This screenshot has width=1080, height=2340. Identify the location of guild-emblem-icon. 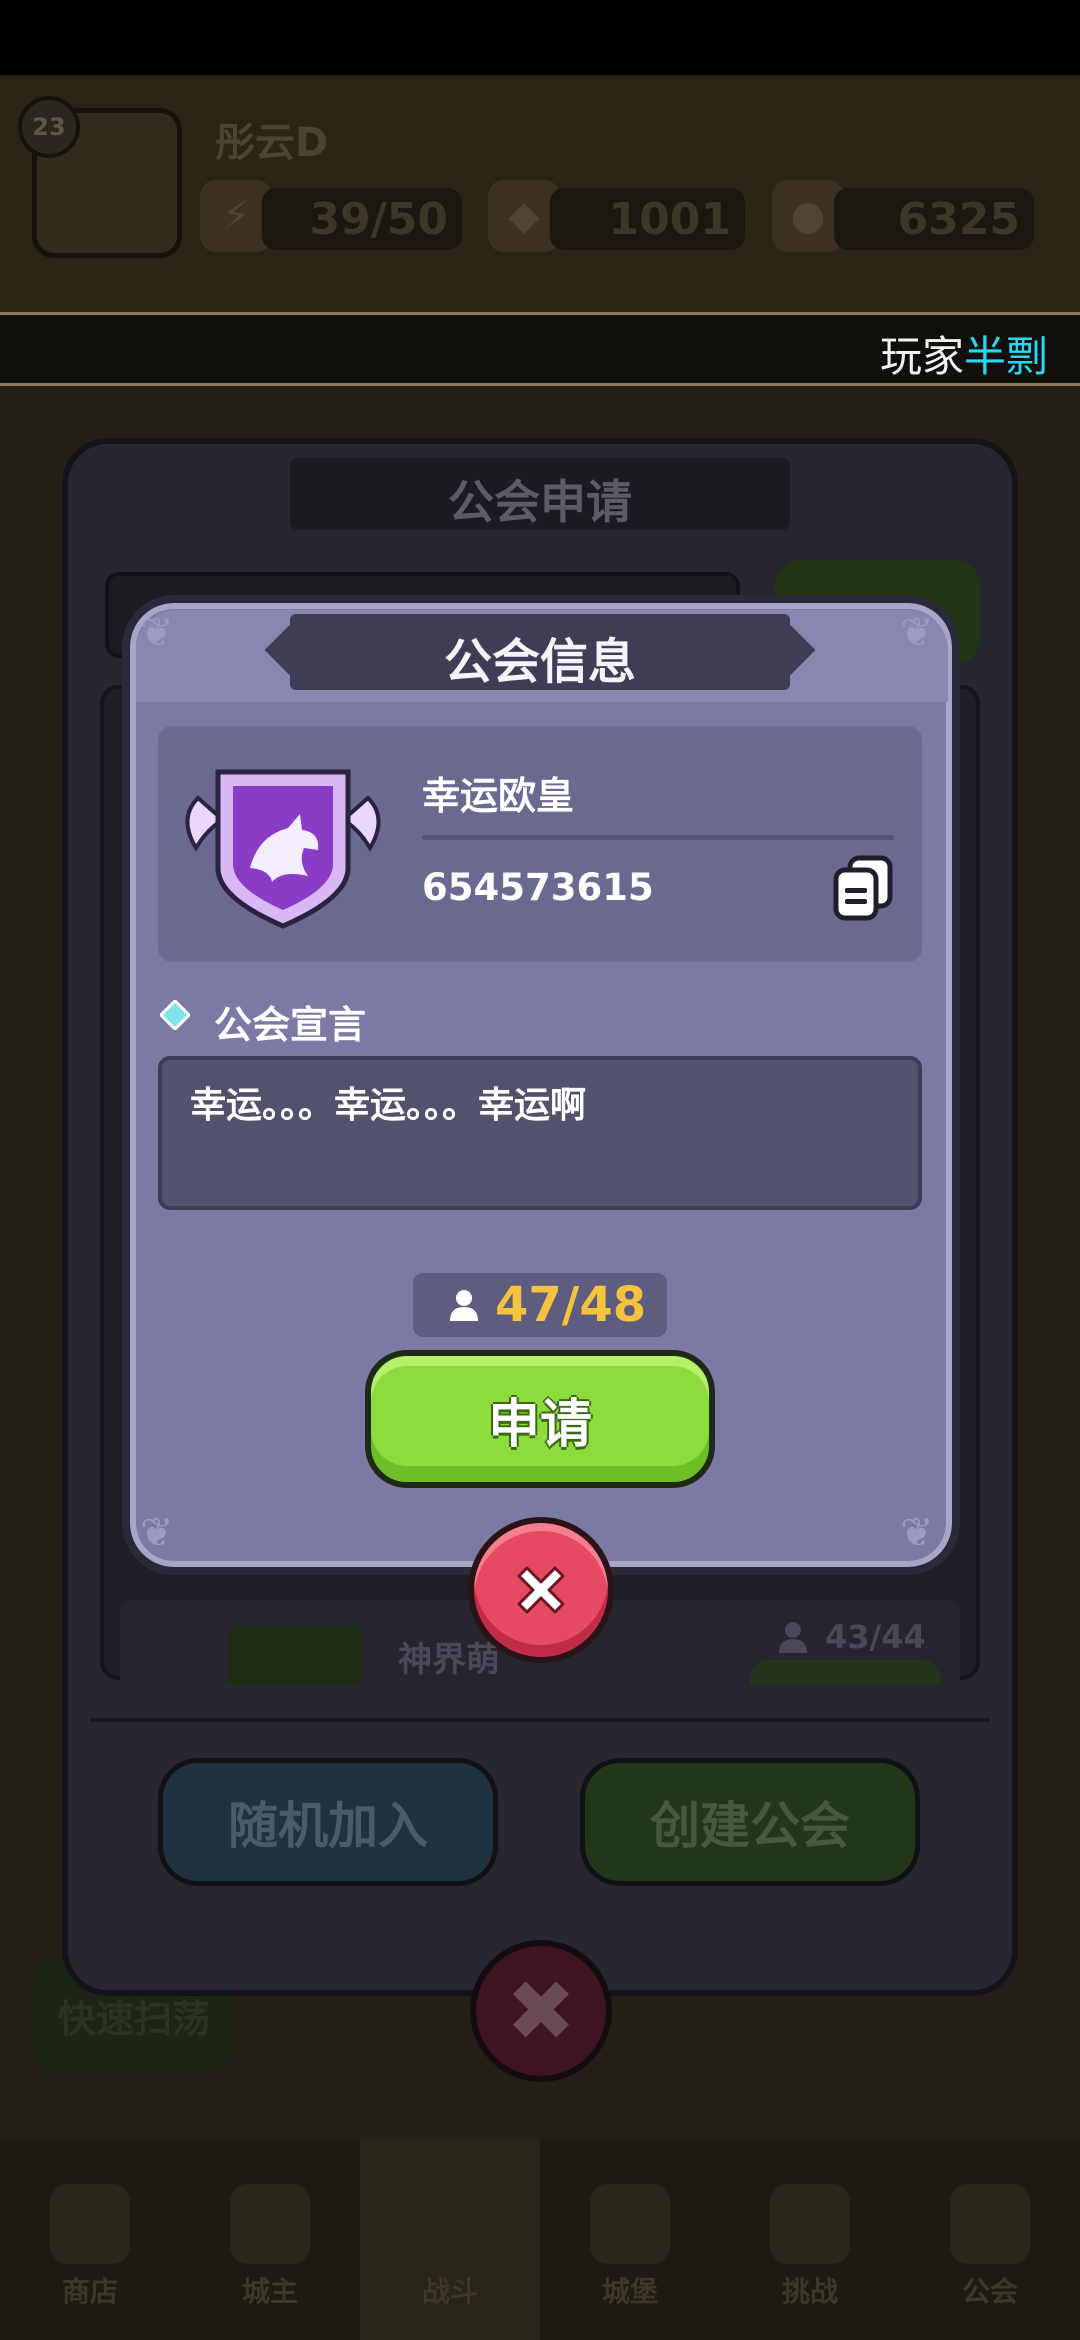
(295, 1655).